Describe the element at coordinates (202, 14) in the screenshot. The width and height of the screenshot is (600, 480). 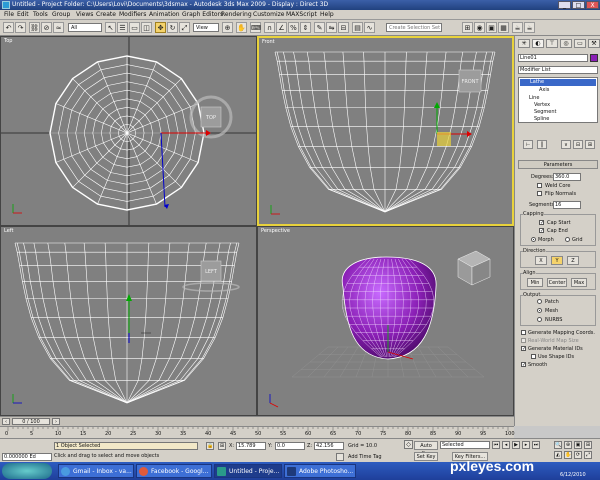
I see `menu-graph-editors: Graph Editors` at that location.